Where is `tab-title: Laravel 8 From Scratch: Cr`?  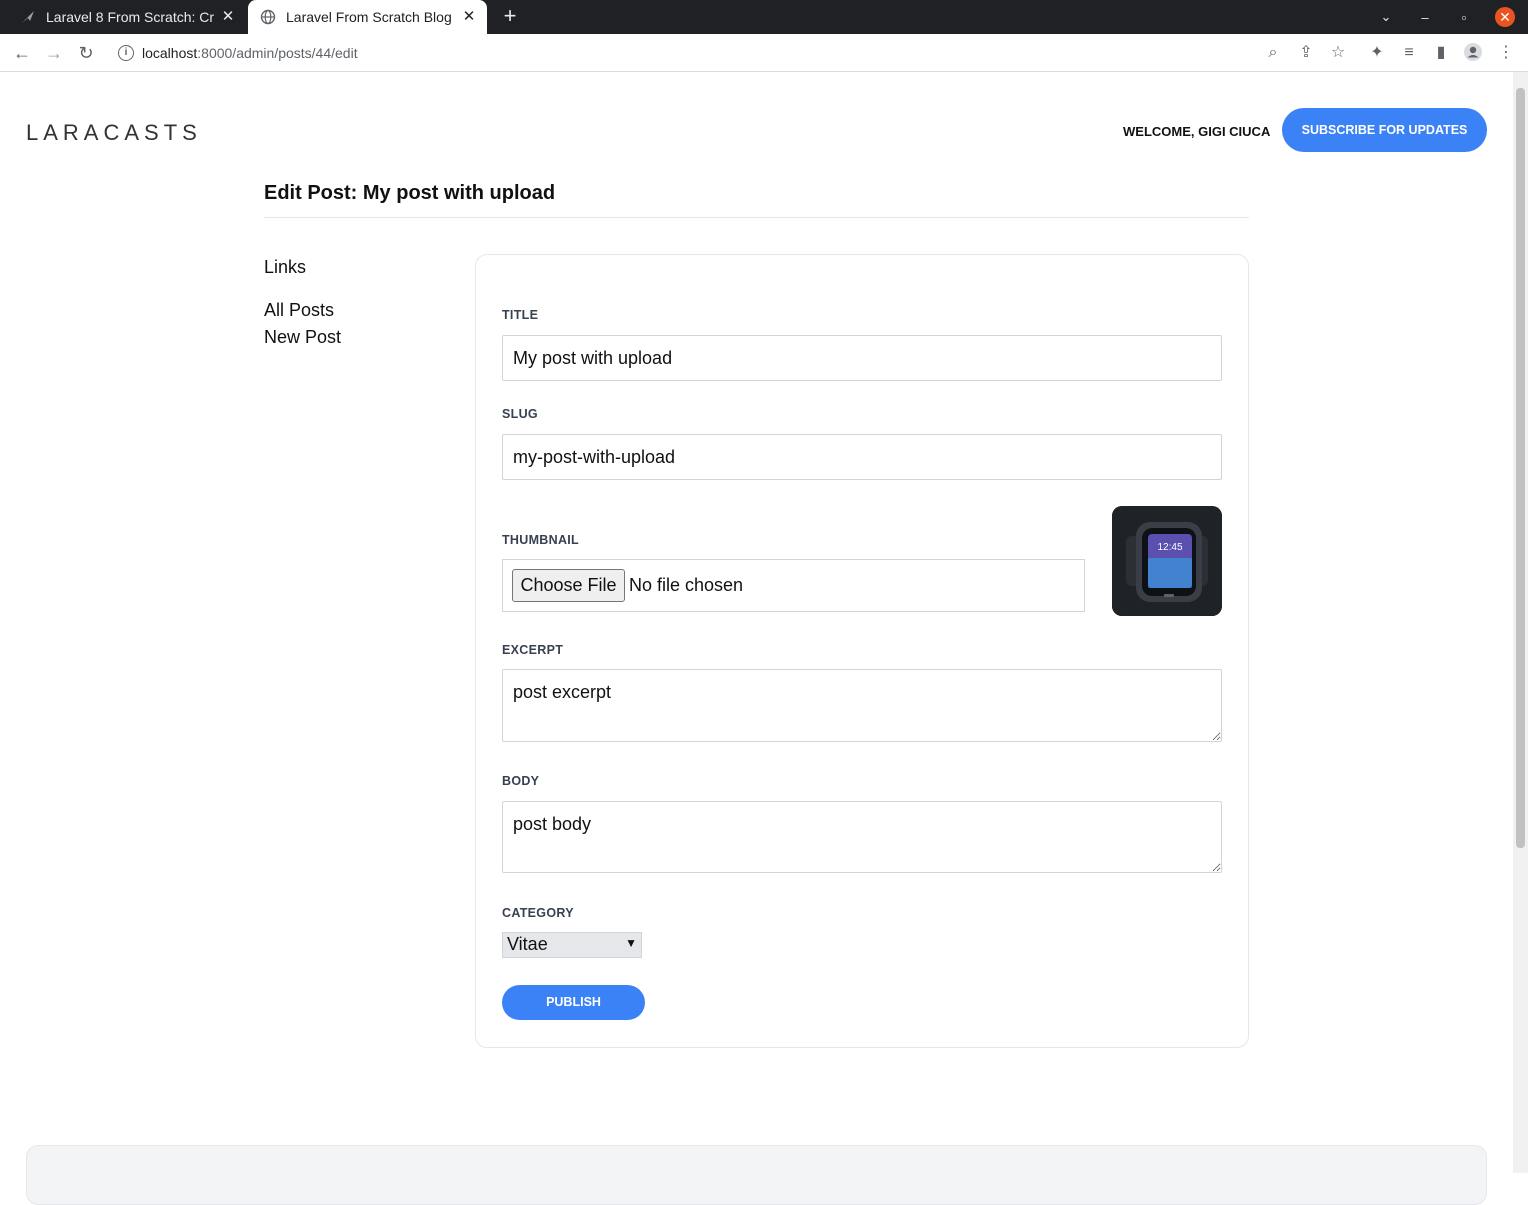
tab-title: Laravel 8 From Scratch: Cr is located at coordinates (130, 17).